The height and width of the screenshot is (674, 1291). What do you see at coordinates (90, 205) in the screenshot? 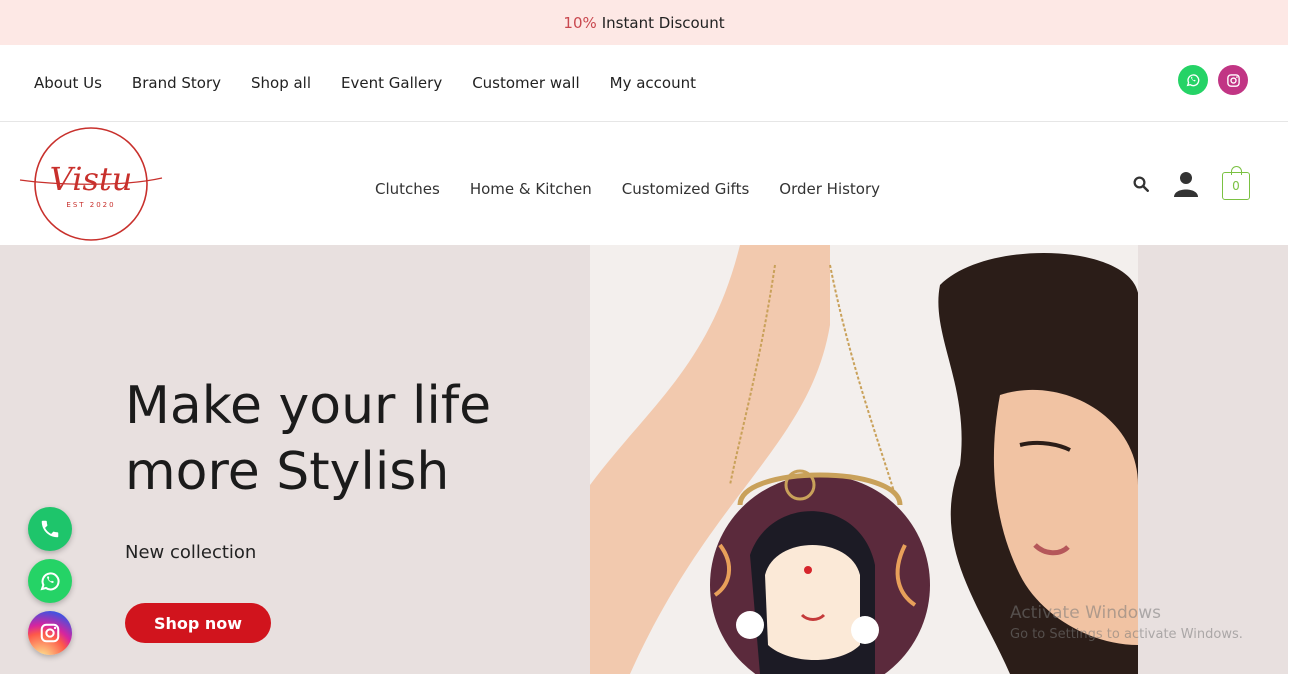
I see `logo-tagline: EST 2020` at bounding box center [90, 205].